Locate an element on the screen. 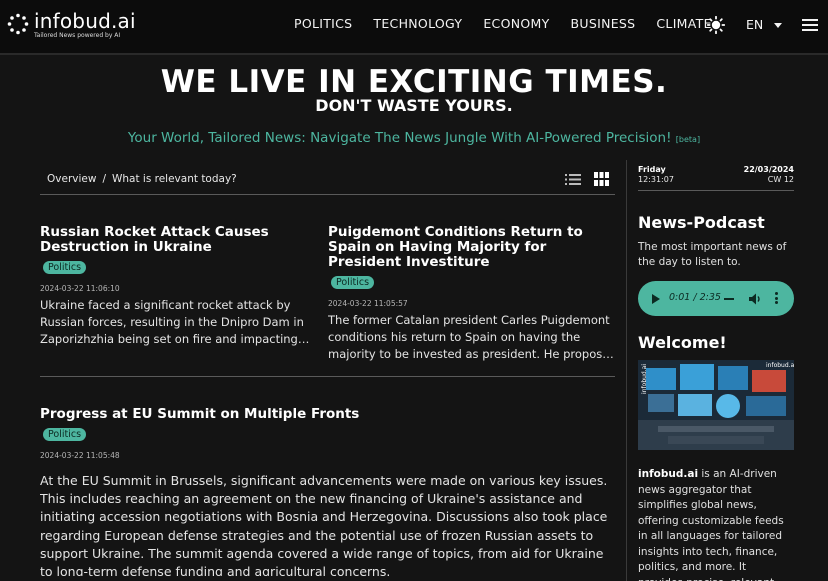  play-icon is located at coordinates (656, 299).